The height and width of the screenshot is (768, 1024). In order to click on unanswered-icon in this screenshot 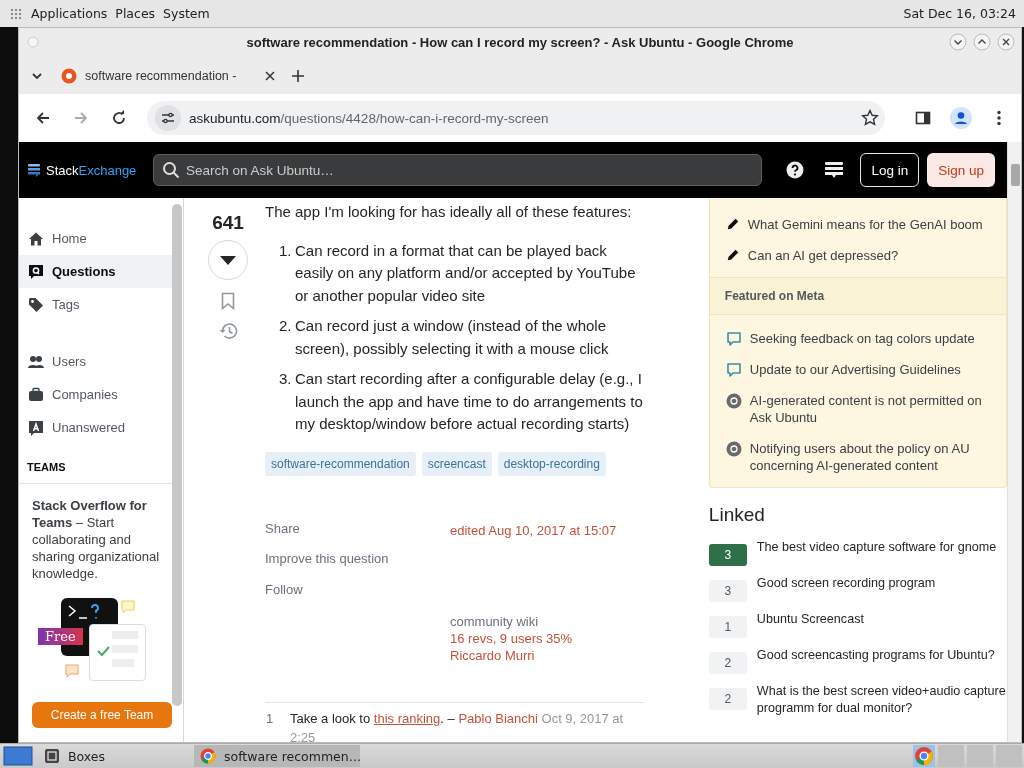, I will do `click(36, 427)`.